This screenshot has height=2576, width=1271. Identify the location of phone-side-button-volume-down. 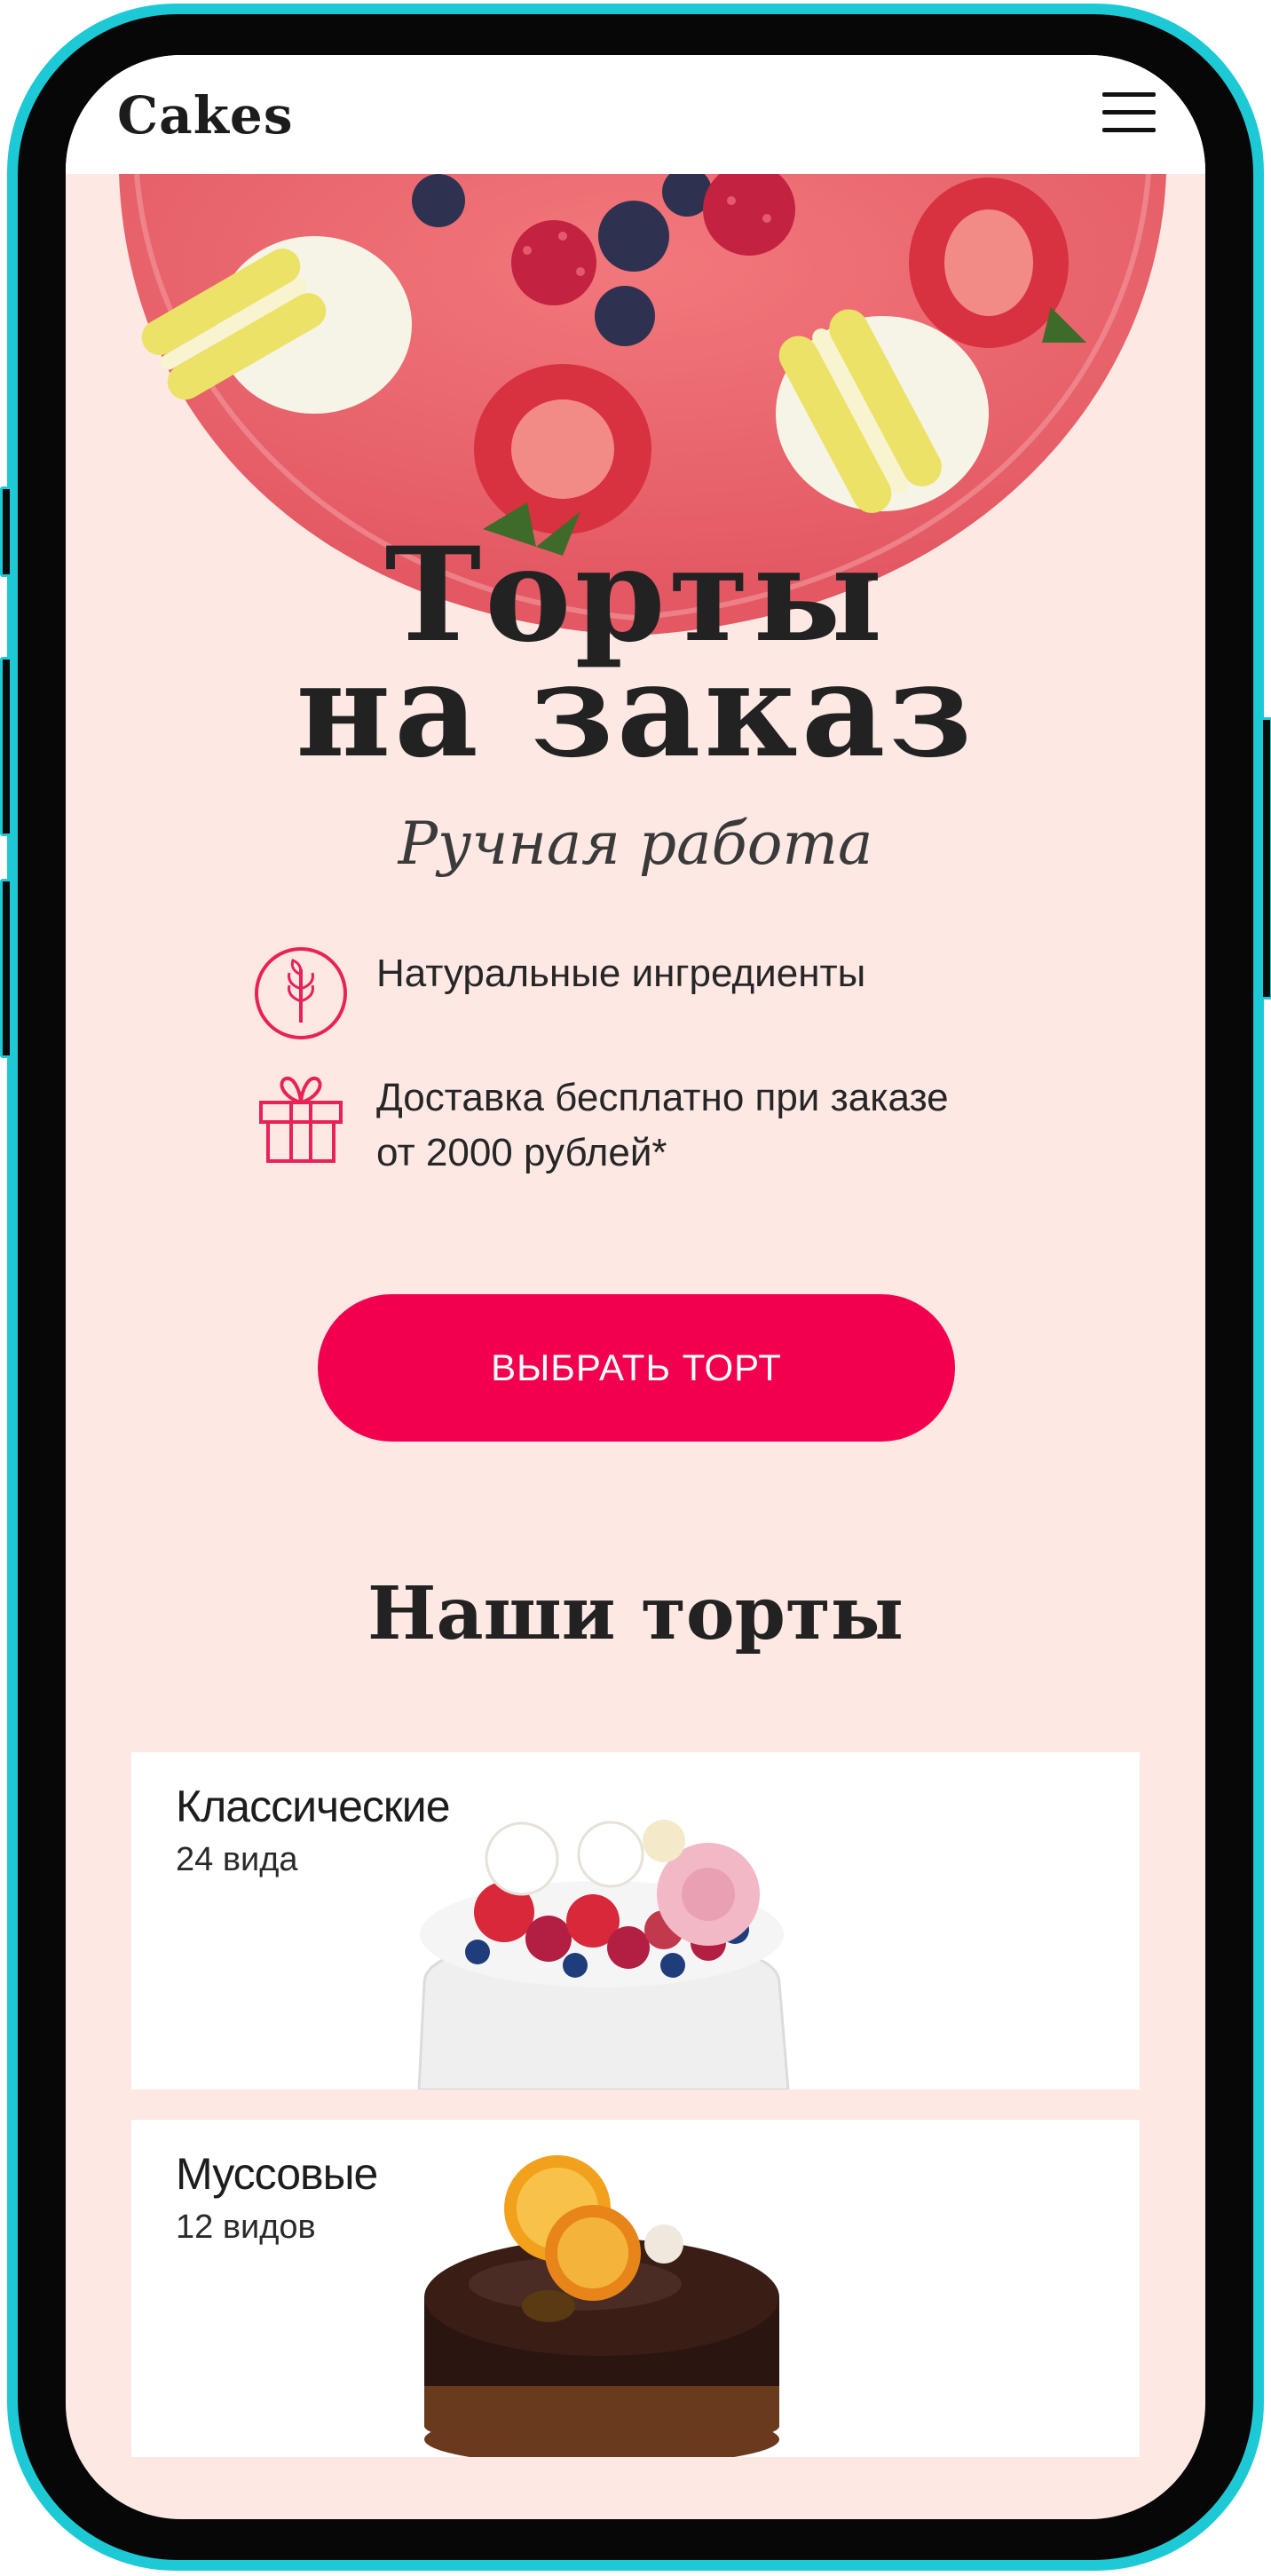
(6, 968).